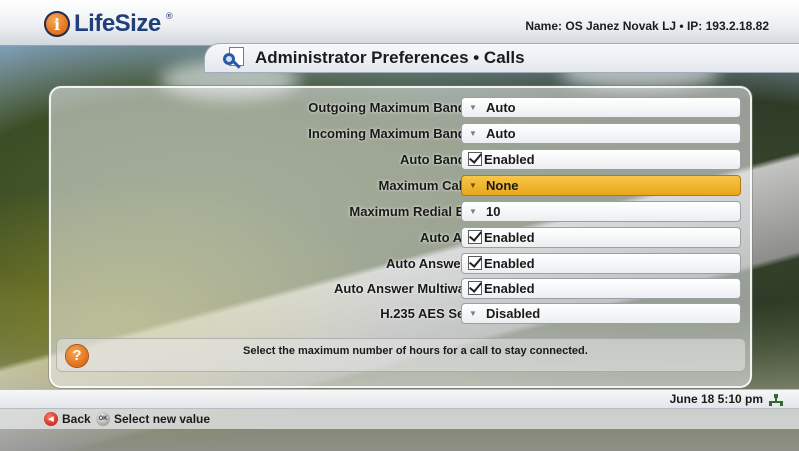 The image size is (799, 451). Describe the element at coordinates (452, 159) in the screenshot. I see `setting-label: Auto Bandwidth:` at that location.